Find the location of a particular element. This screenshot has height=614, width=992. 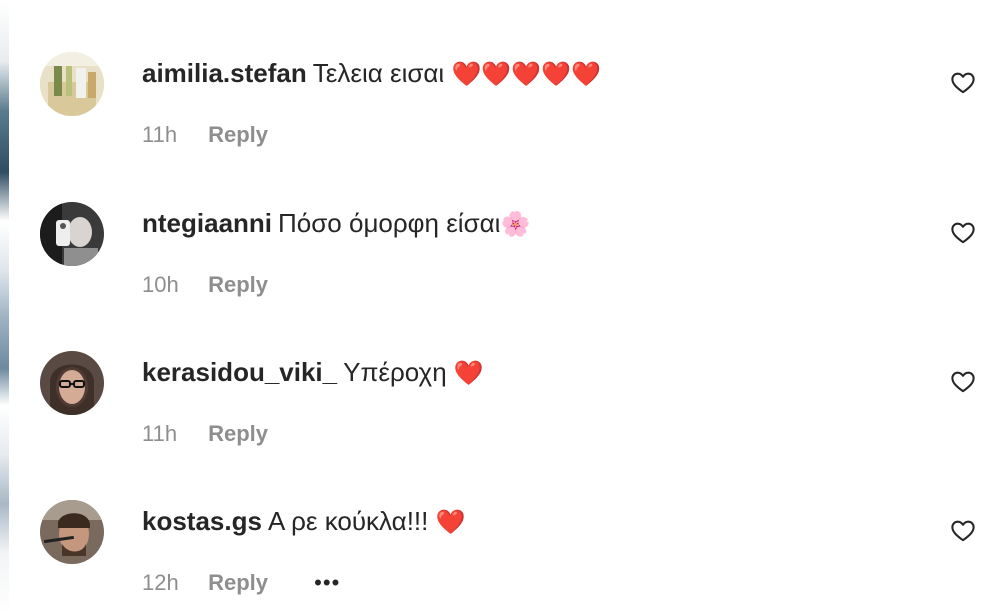

comment-emoji: ❤️❤️❤️❤️❤️ is located at coordinates (526, 74).